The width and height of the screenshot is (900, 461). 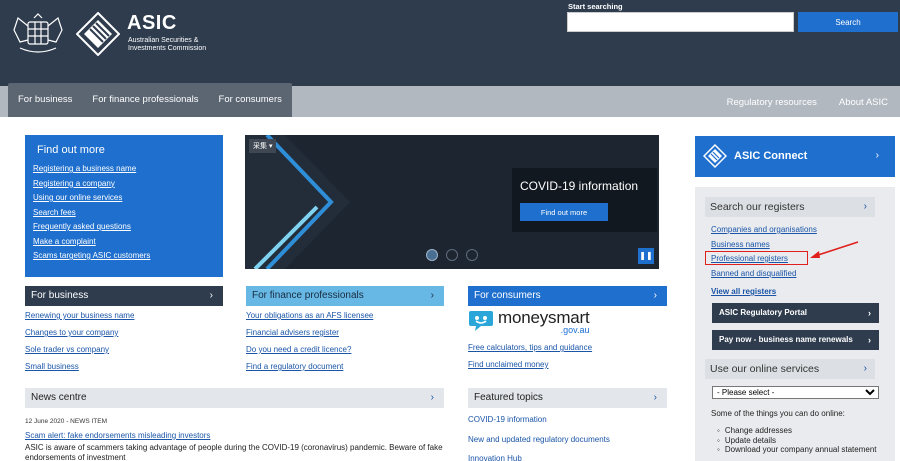 What do you see at coordinates (772, 101) in the screenshot?
I see `nav-tab-regulatory-resources: Regulatory resources` at bounding box center [772, 101].